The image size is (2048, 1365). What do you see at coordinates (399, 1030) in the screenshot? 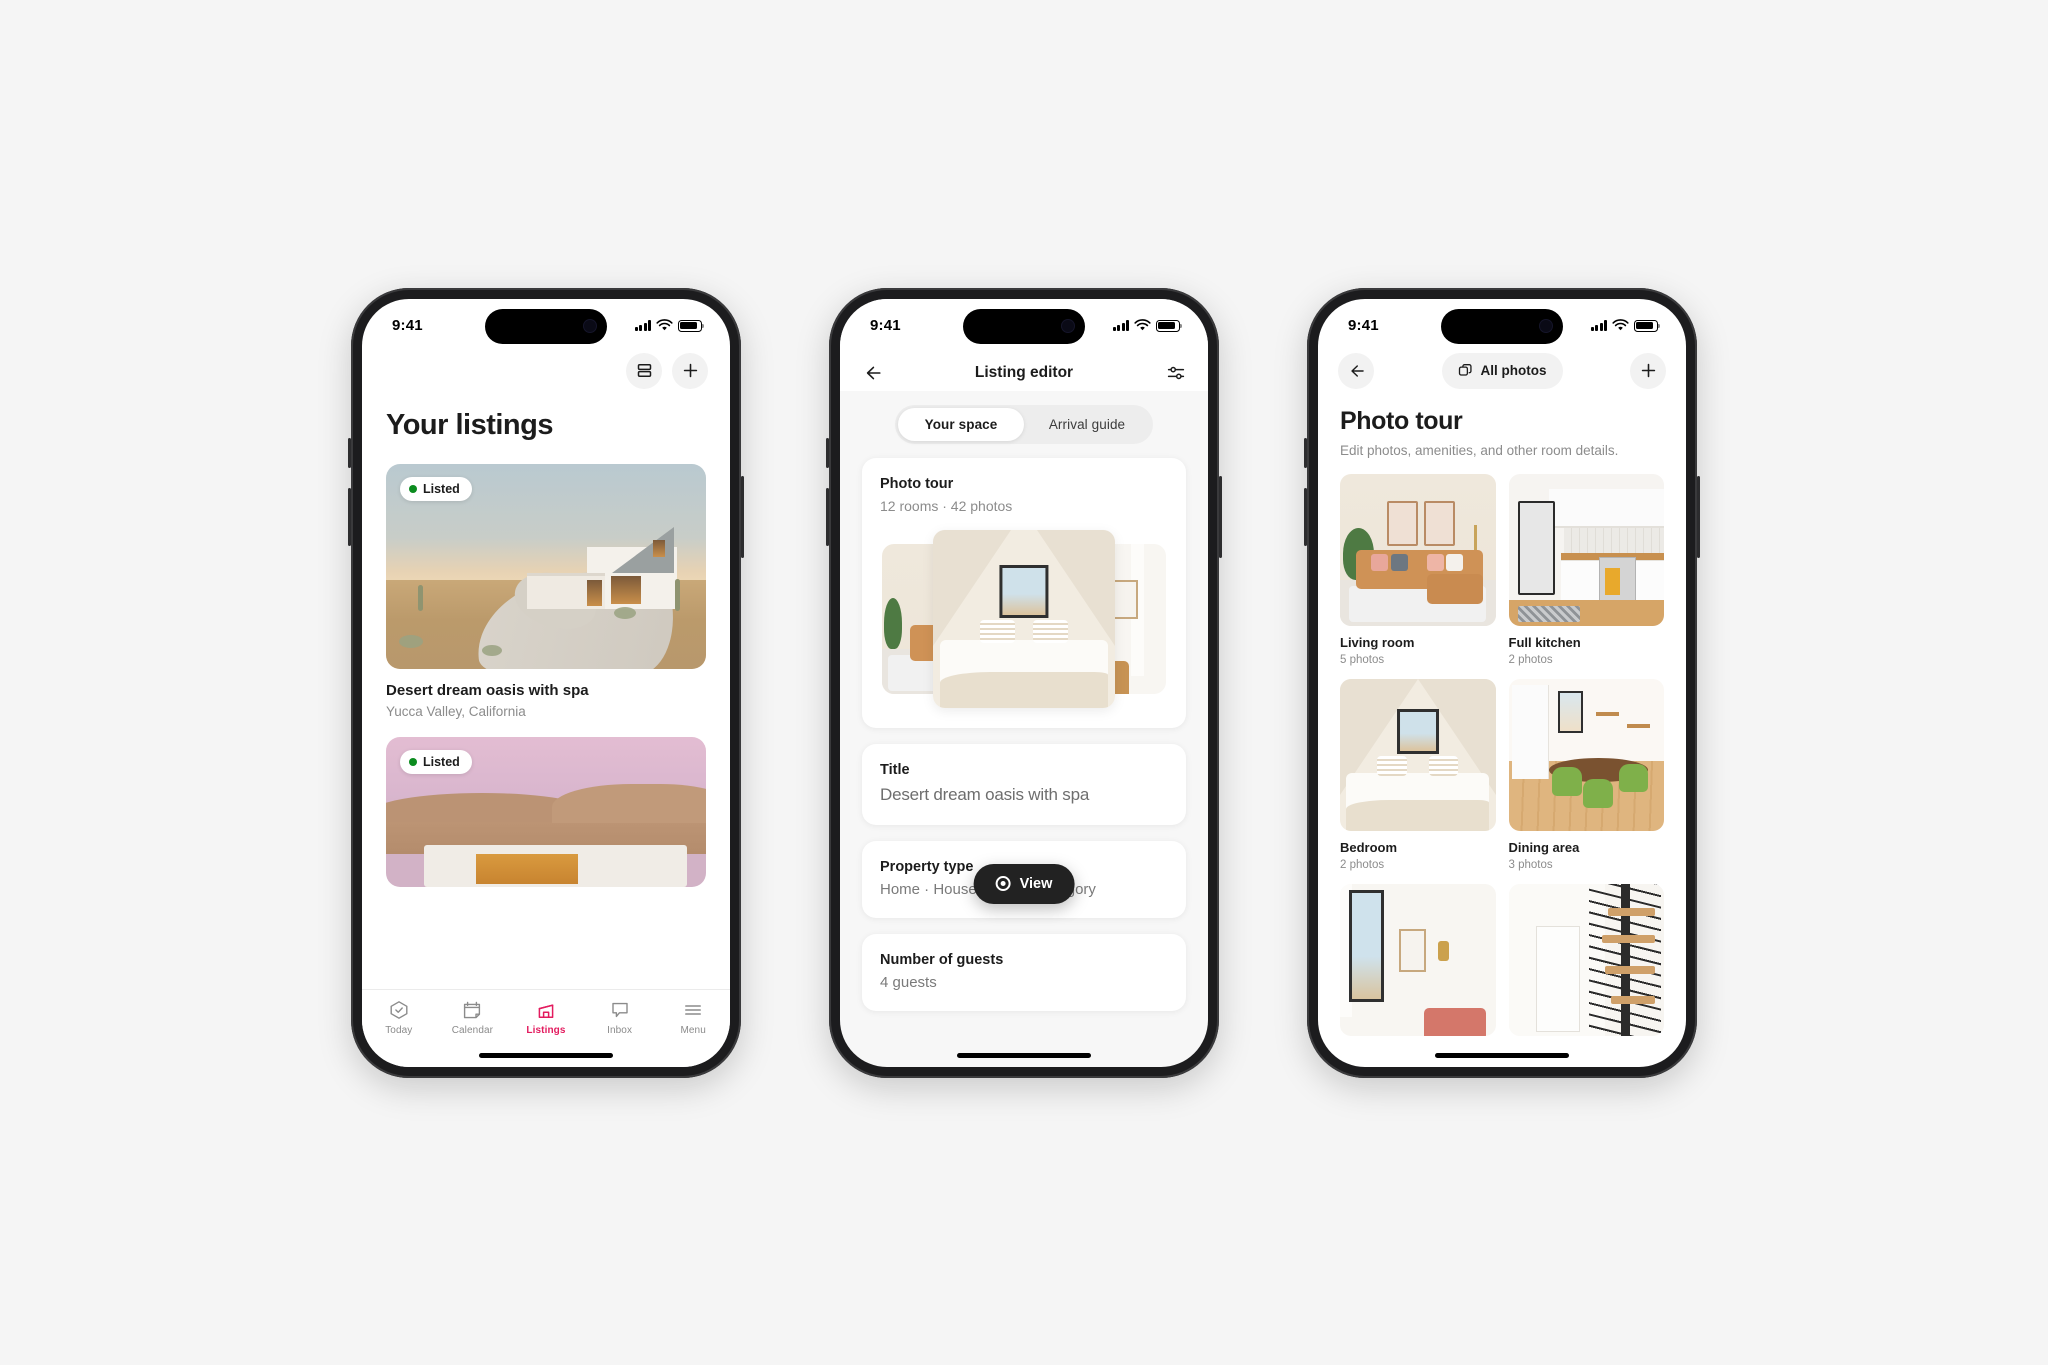
I see `tab-label: Today` at bounding box center [399, 1030].